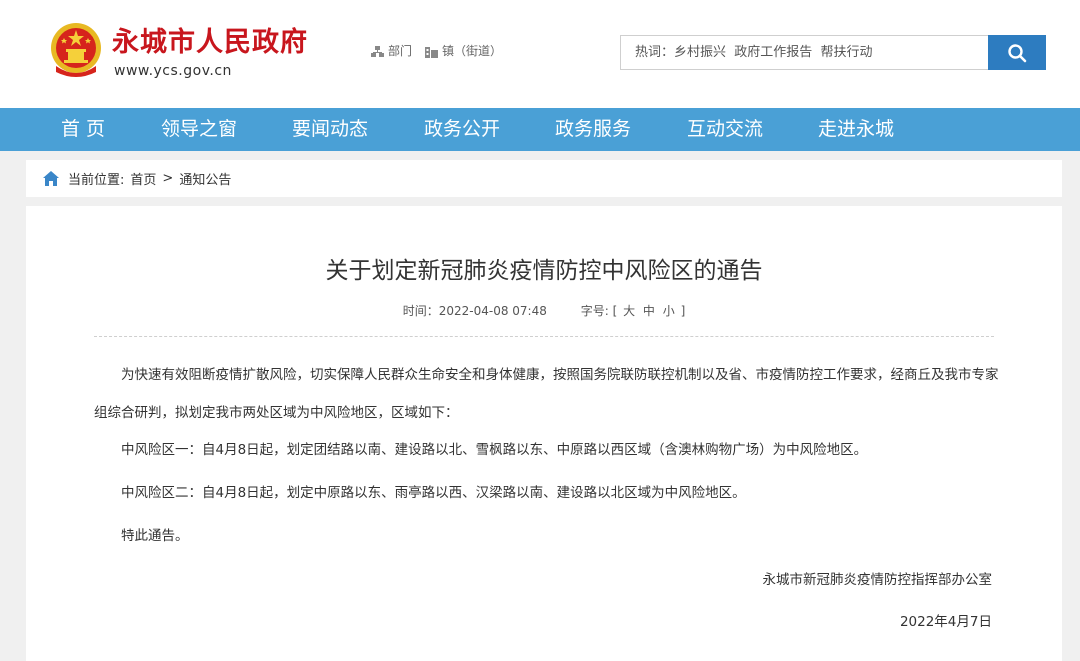  Describe the element at coordinates (649, 311) in the screenshot. I see `font-size-medium-button: 中` at that location.